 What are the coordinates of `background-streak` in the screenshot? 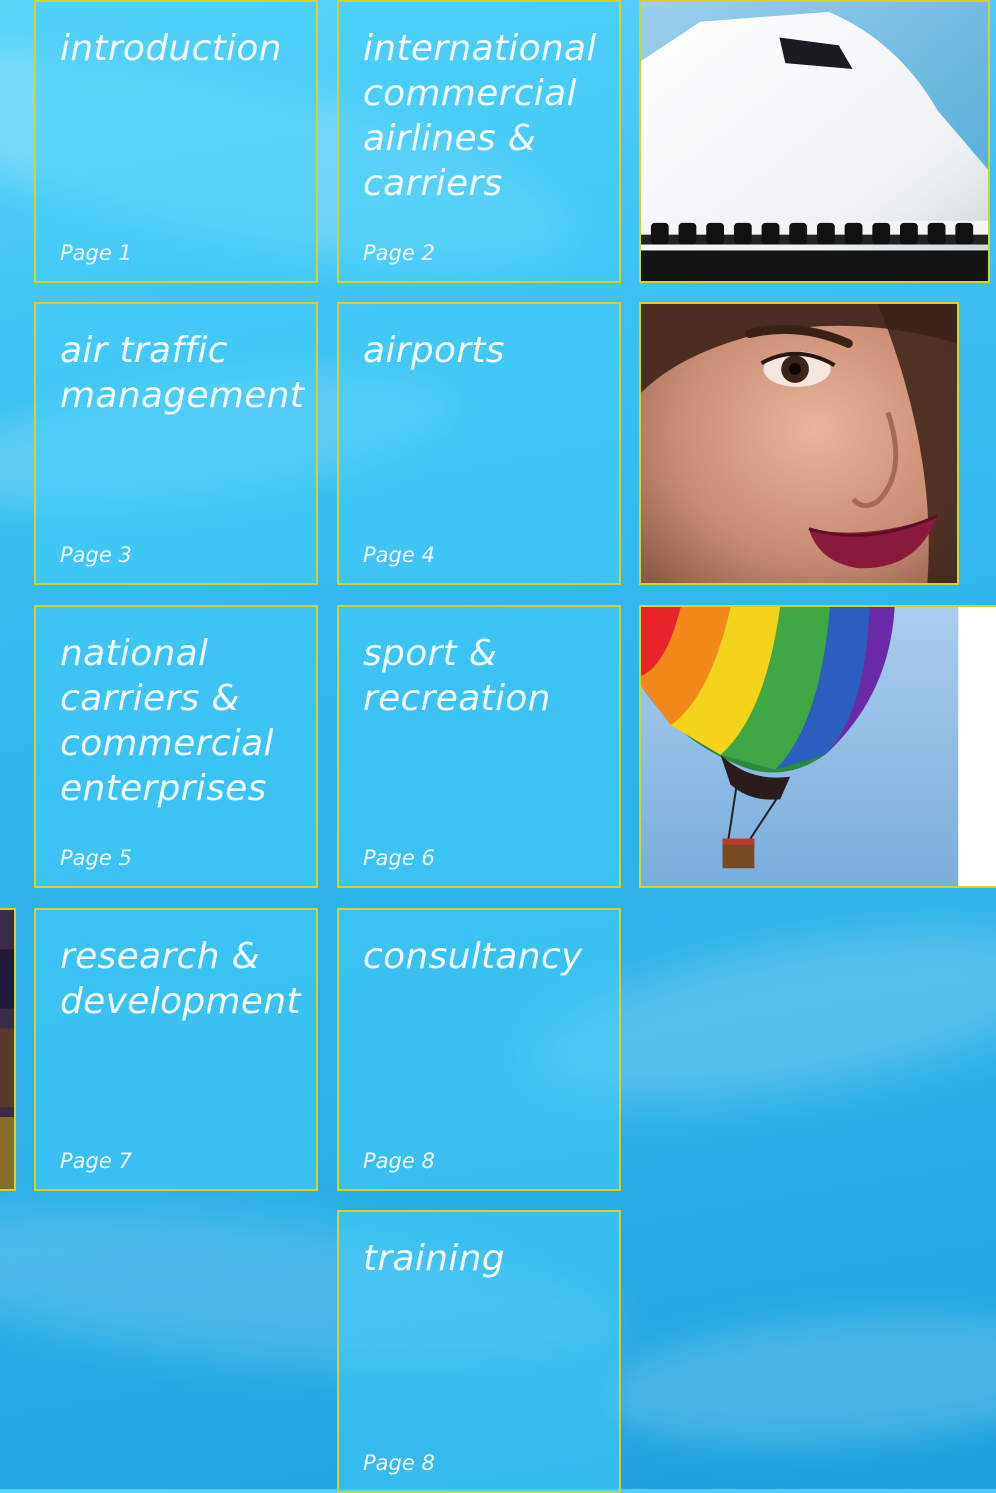 It's located at (796, 1380).